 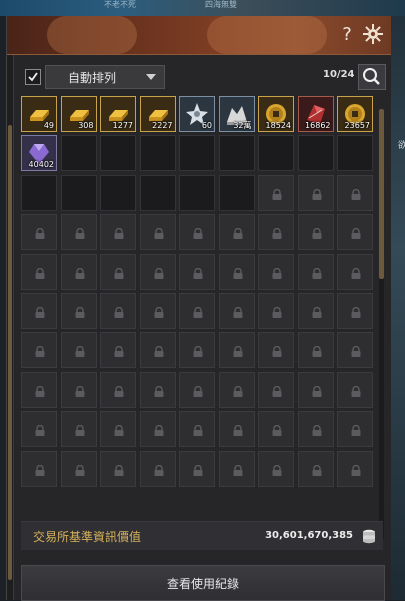 What do you see at coordinates (315, 114) in the screenshot?
I see `inventory-item-slot: 16862` at bounding box center [315, 114].